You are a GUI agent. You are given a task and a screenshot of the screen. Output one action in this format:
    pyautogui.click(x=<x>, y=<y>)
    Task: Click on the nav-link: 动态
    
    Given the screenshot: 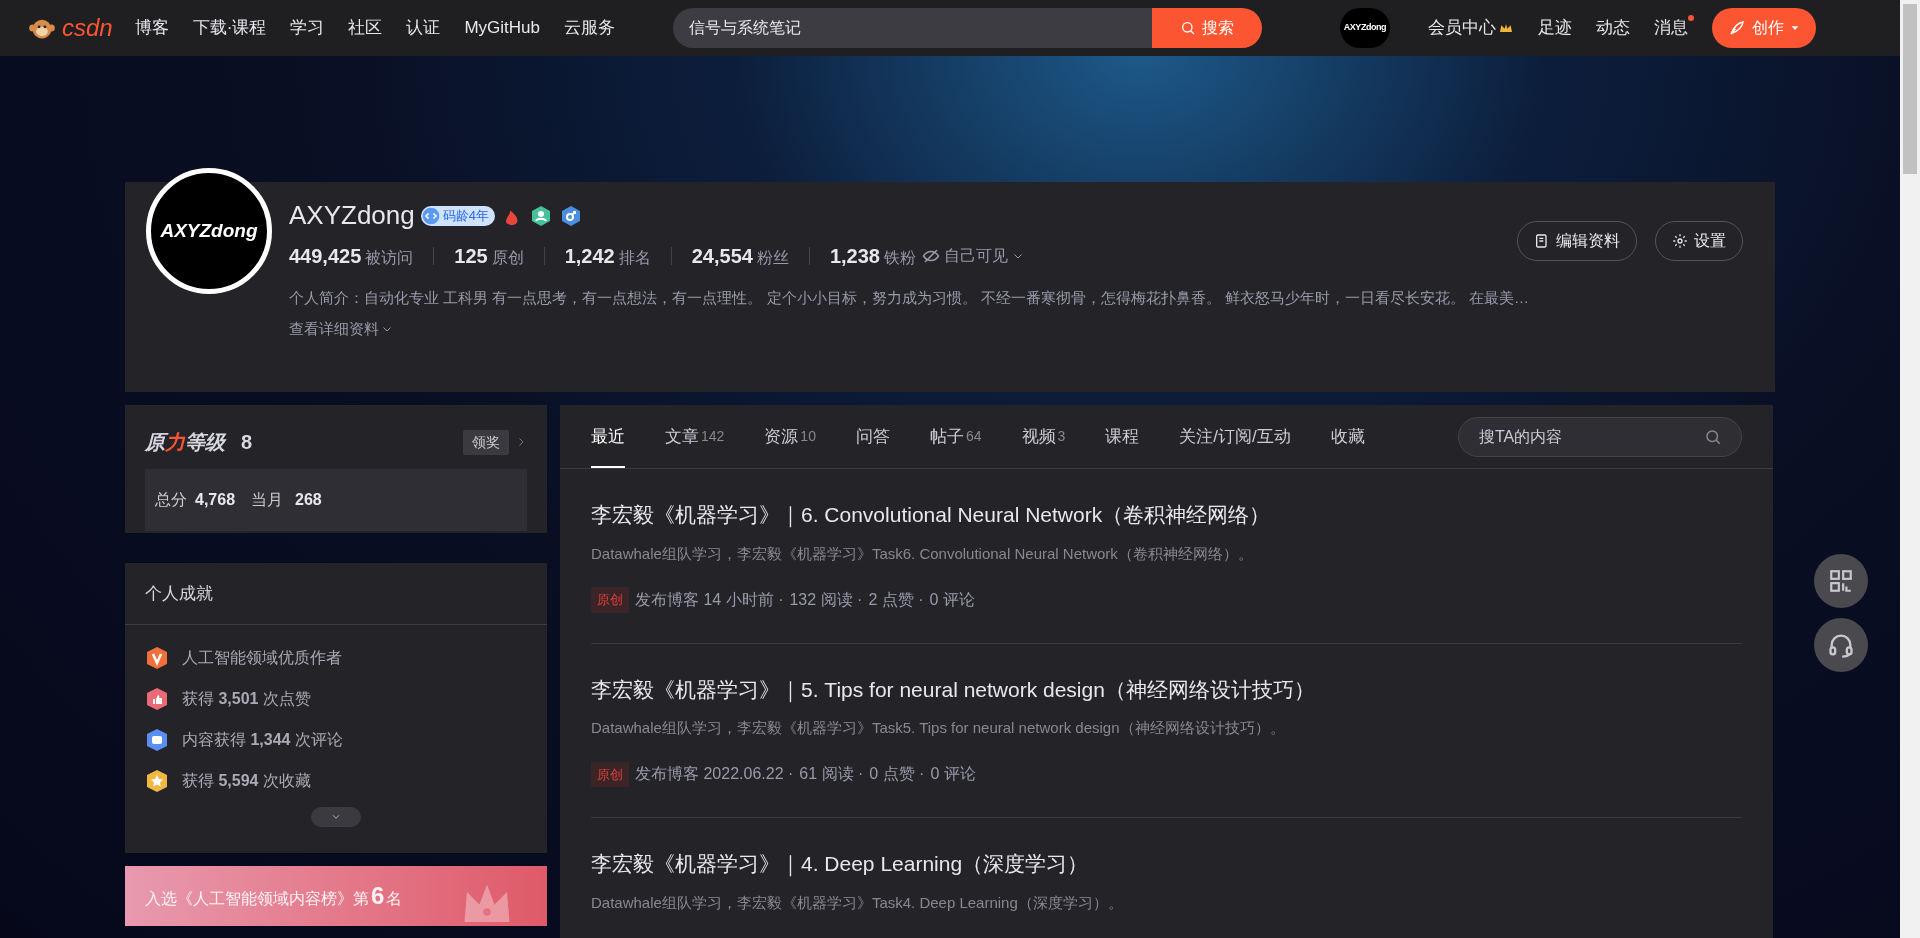 What is the action you would take?
    pyautogui.click(x=1615, y=28)
    